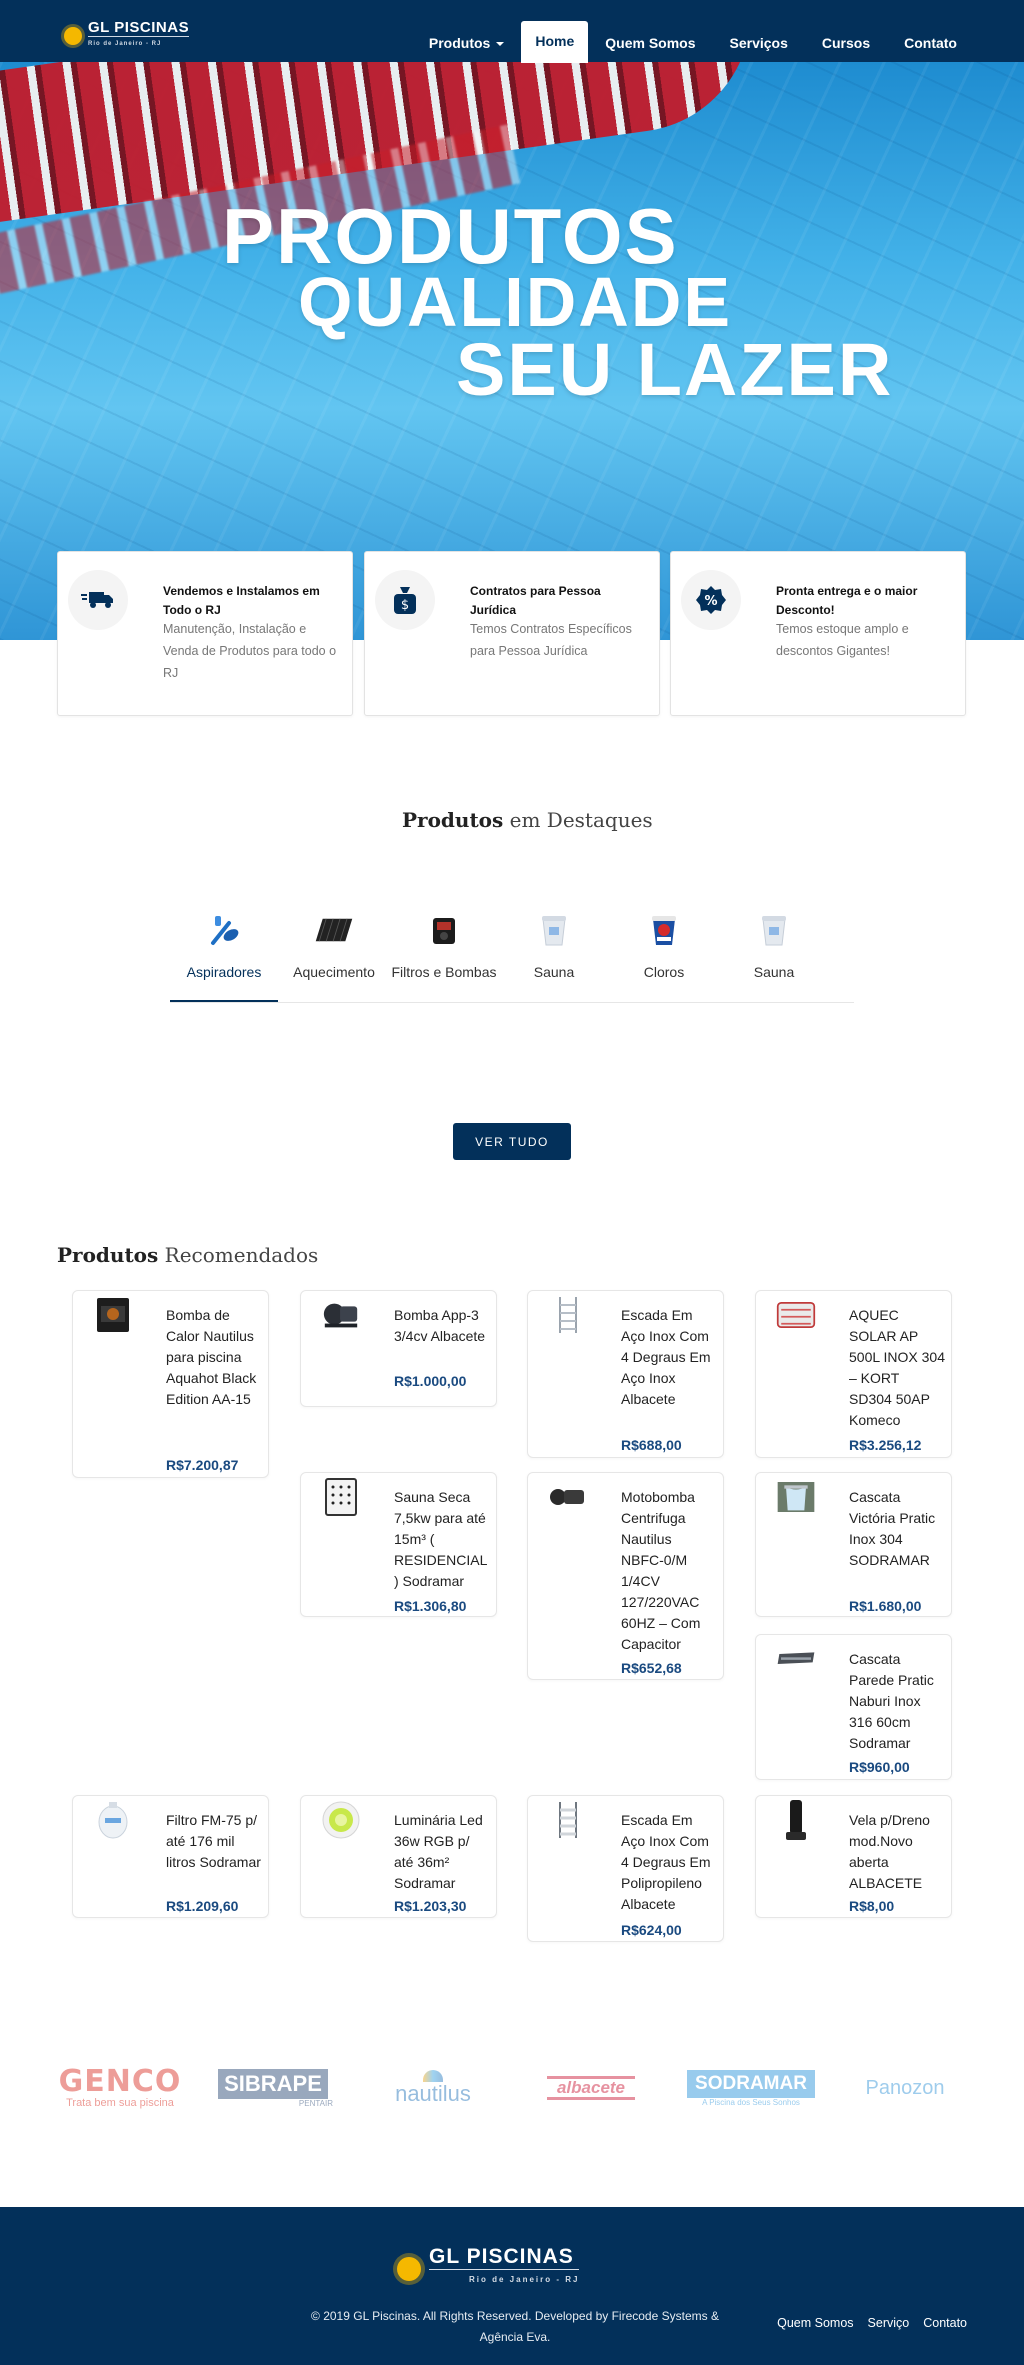 Image resolution: width=1024 pixels, height=2365 pixels. What do you see at coordinates (504, 2279) in the screenshot?
I see `footer-logo-tagline: Rio de Janeiro - RJ` at bounding box center [504, 2279].